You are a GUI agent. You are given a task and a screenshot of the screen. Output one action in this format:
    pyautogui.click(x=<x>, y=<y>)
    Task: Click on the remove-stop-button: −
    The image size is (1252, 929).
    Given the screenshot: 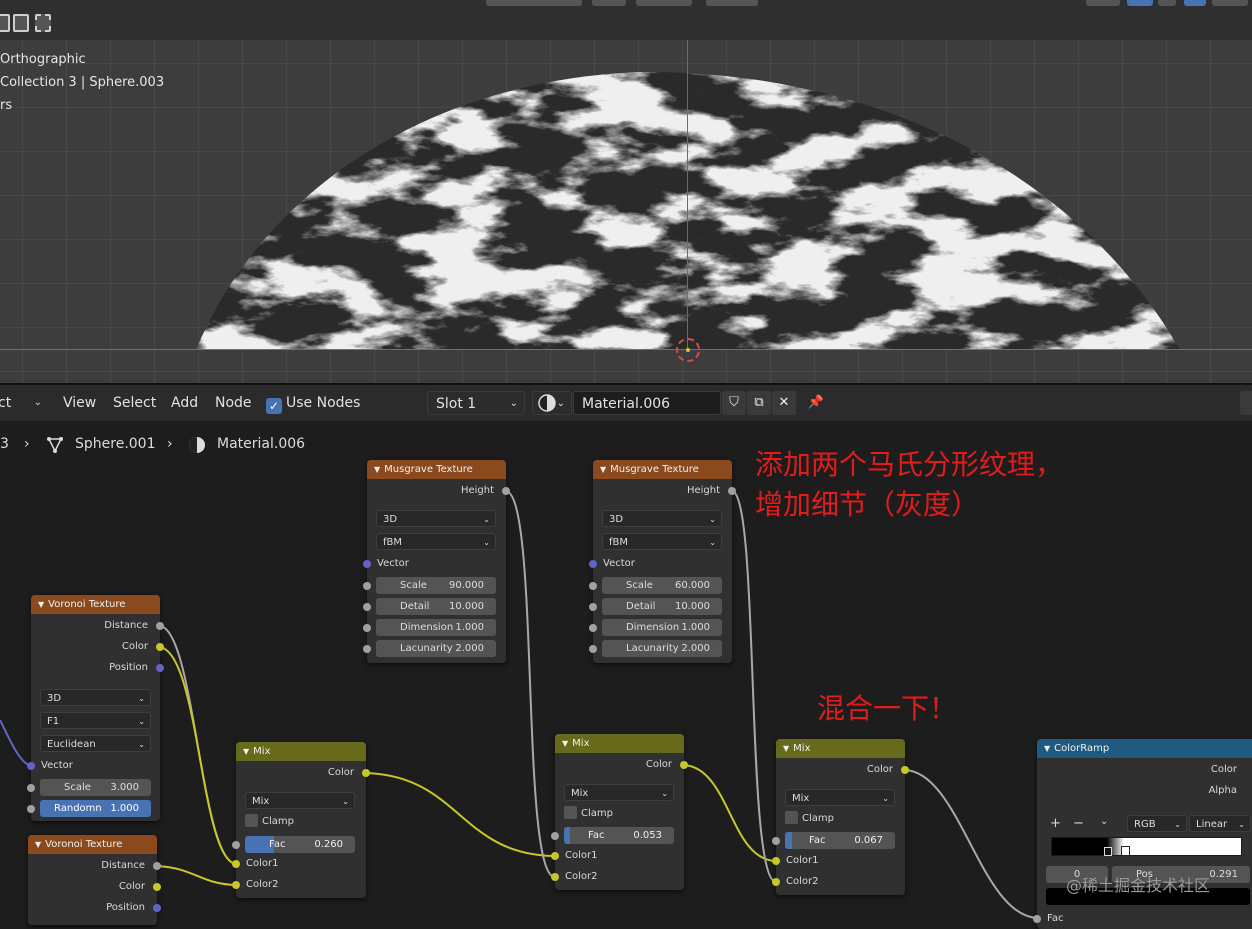 What is the action you would take?
    pyautogui.click(x=1078, y=823)
    